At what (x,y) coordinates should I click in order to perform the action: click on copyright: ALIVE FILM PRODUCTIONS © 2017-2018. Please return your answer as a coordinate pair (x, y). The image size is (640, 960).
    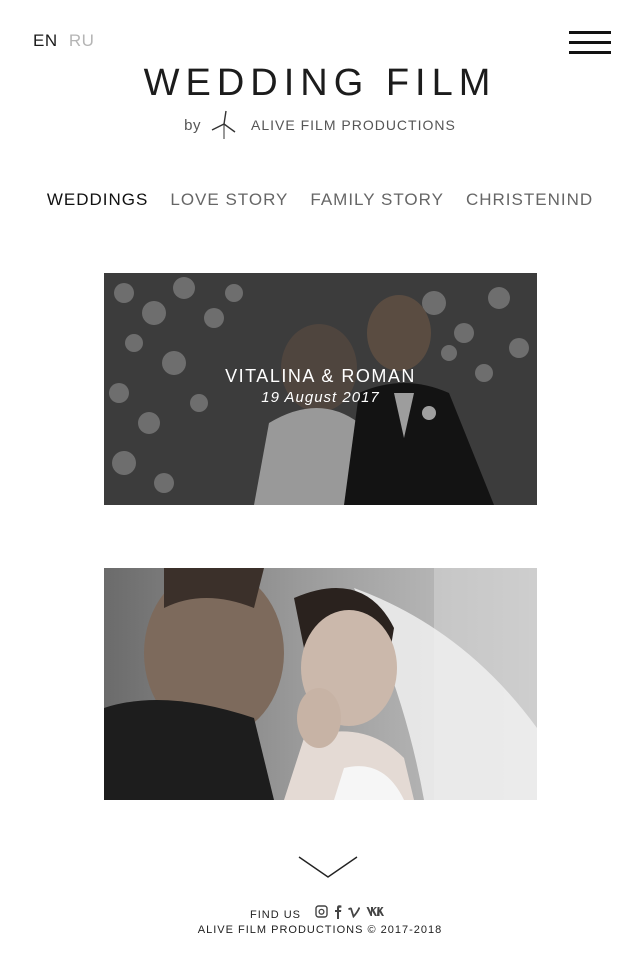
    Looking at the image, I should click on (320, 930).